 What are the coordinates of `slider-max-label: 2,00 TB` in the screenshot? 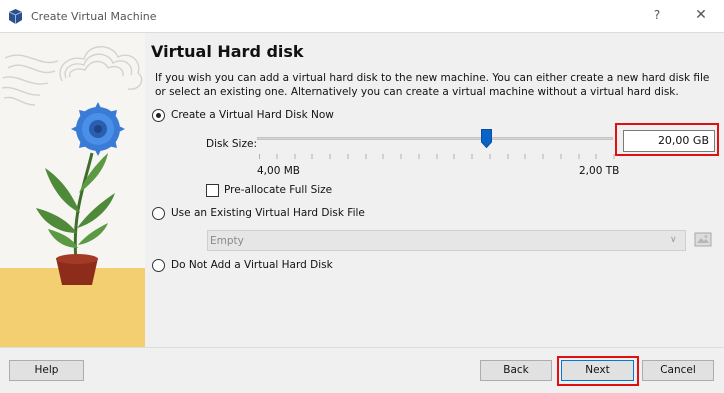 It's located at (599, 171).